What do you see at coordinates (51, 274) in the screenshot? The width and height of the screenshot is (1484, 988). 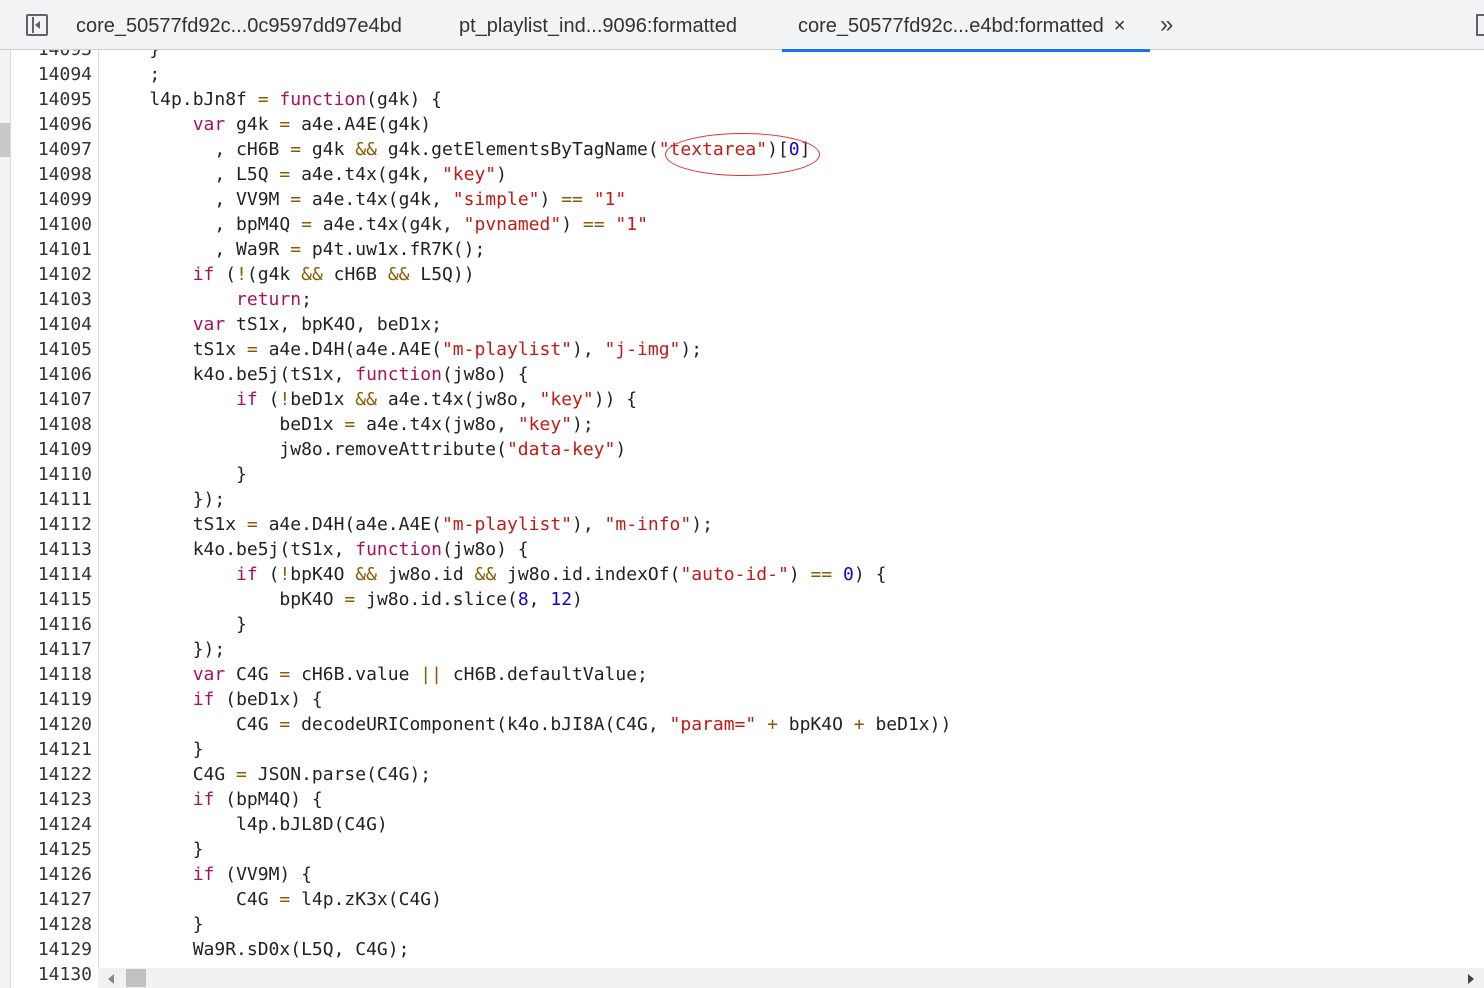 I see `line-number: 14102` at bounding box center [51, 274].